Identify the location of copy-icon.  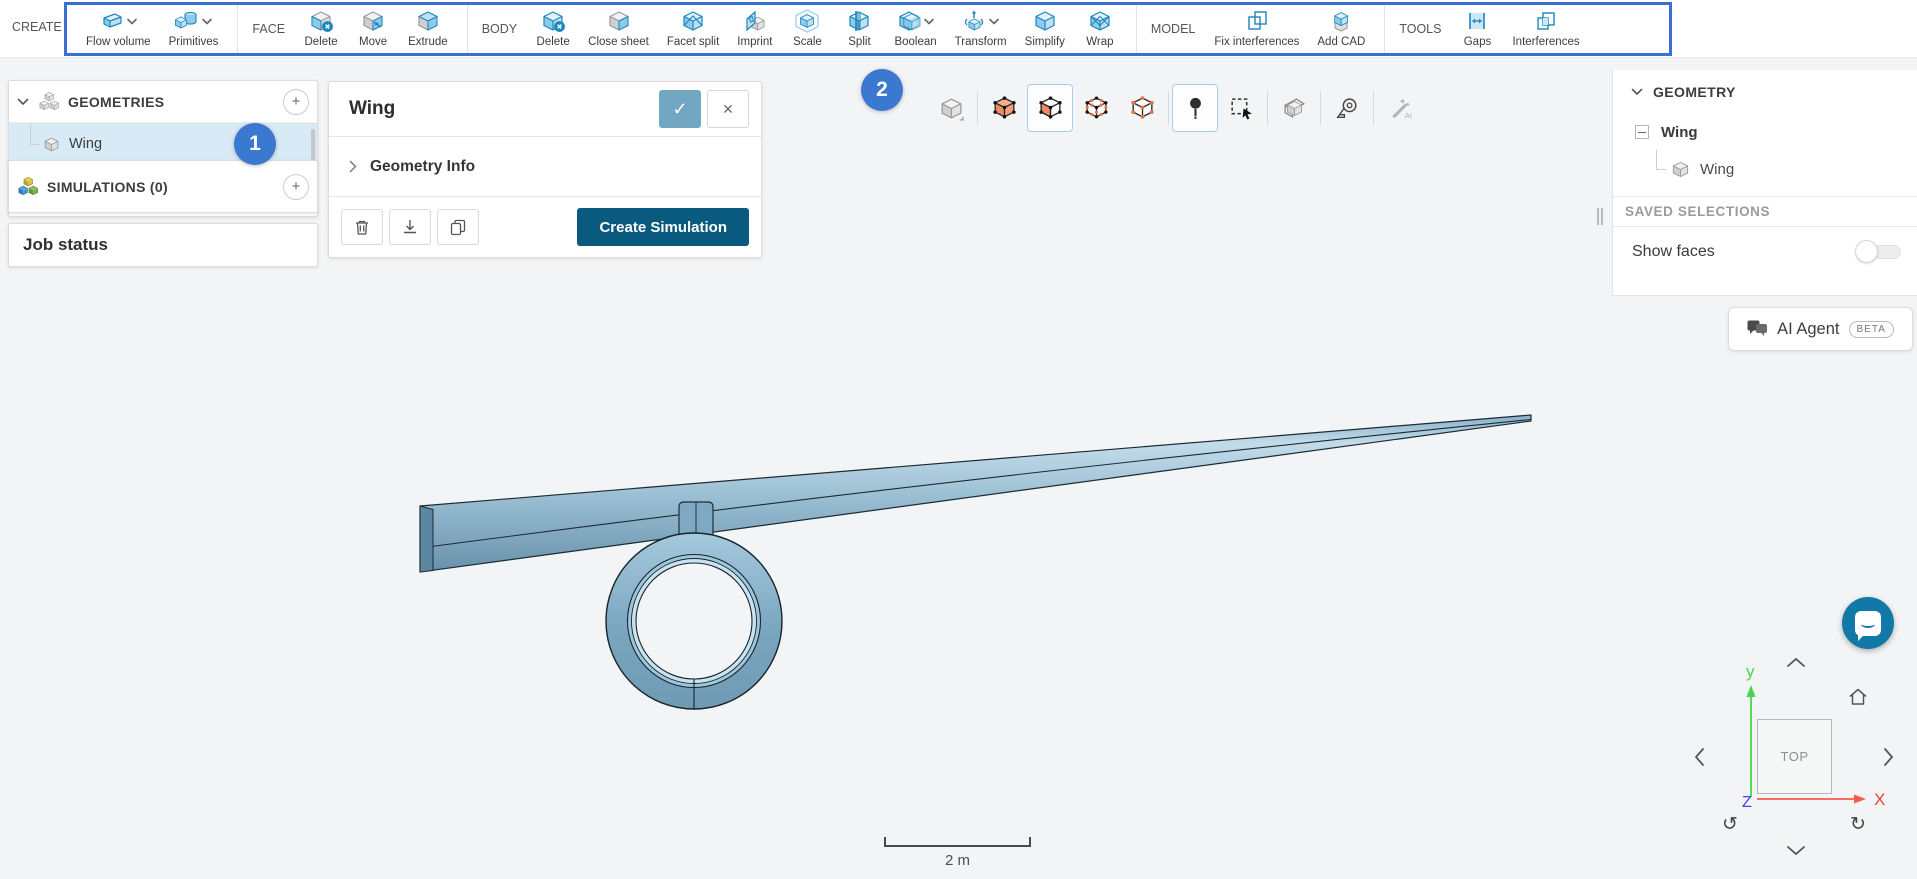
(458, 227).